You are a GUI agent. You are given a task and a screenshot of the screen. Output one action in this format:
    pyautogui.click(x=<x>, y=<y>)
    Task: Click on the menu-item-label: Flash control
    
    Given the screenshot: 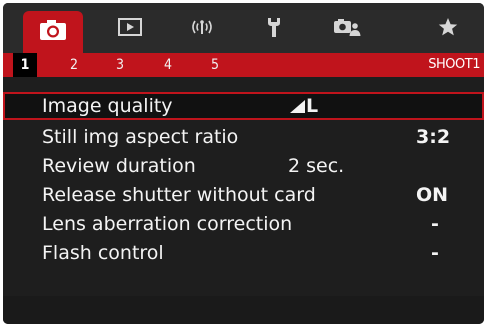 What is the action you would take?
    pyautogui.click(x=103, y=253)
    